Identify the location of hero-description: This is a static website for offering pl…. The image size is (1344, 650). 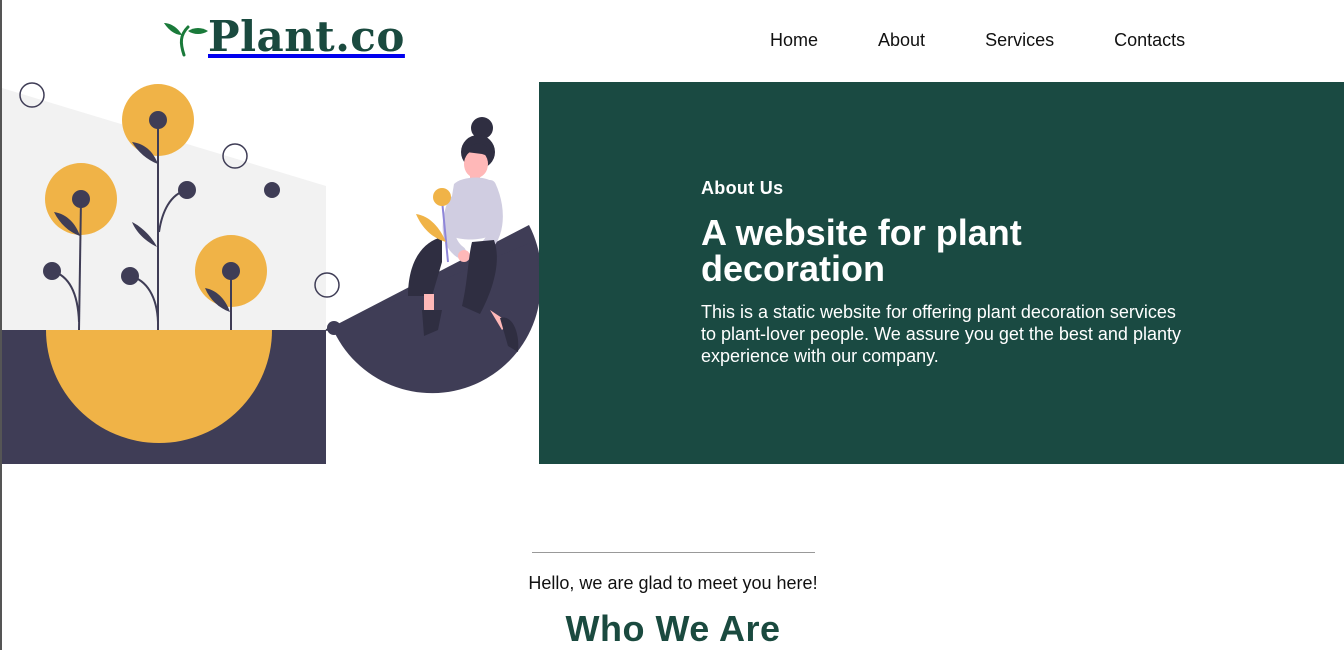
(941, 334).